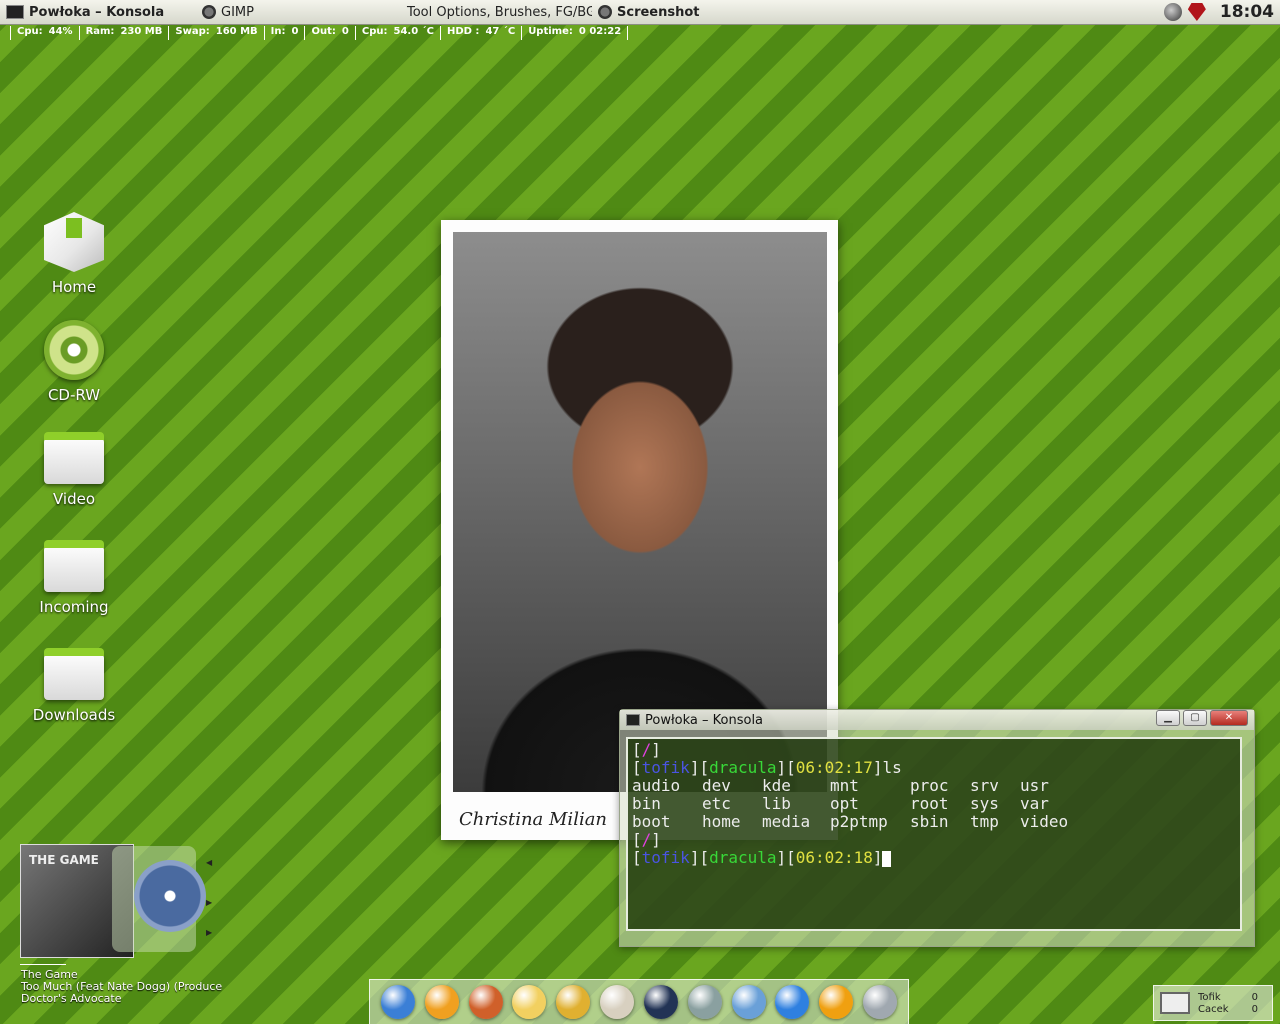 The image size is (1280, 1024). Describe the element at coordinates (573, 1002) in the screenshot. I see `radiation-icon` at that location.